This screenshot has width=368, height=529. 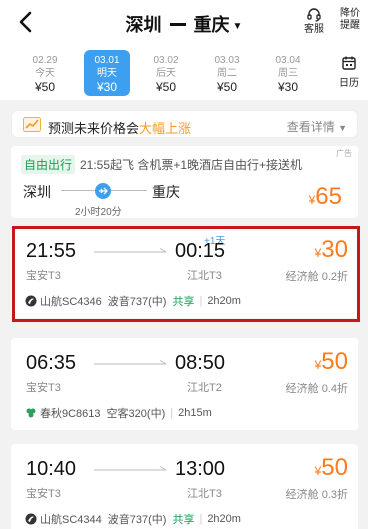 I want to click on package-from-city: 深圳, so click(x=37, y=192).